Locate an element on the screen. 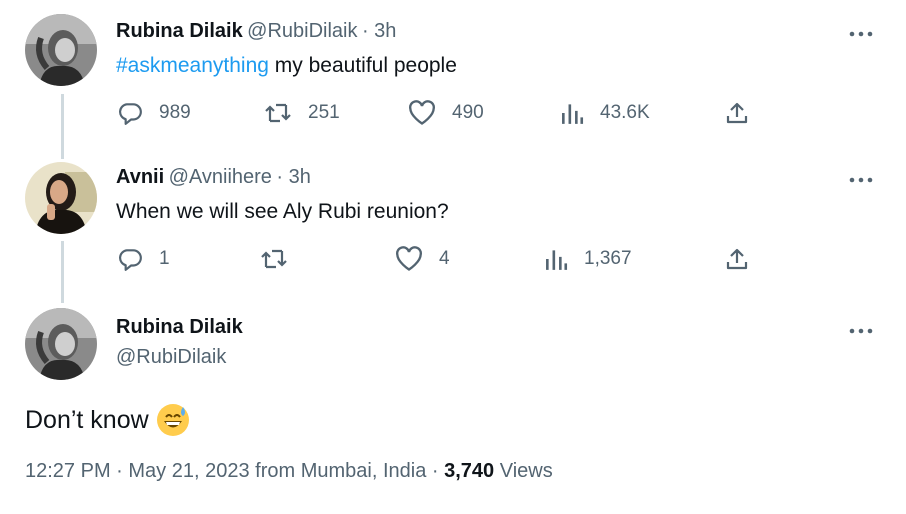  tweet-text: Don’t know is located at coordinates (107, 420).